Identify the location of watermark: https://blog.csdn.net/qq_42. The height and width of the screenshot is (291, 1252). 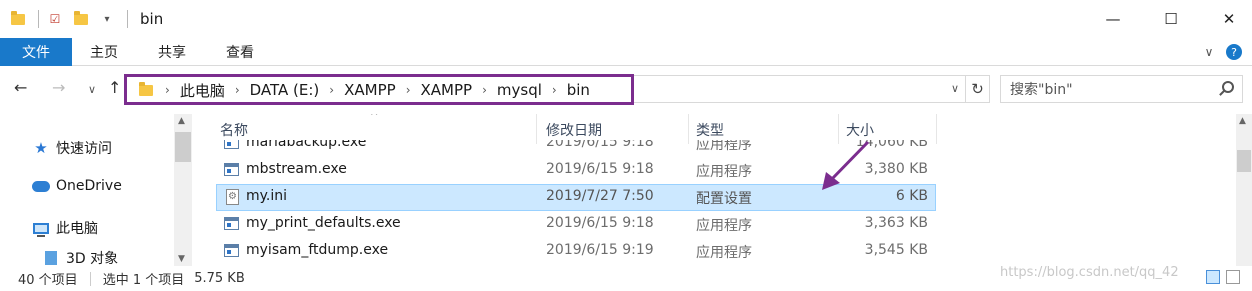
(1089, 272).